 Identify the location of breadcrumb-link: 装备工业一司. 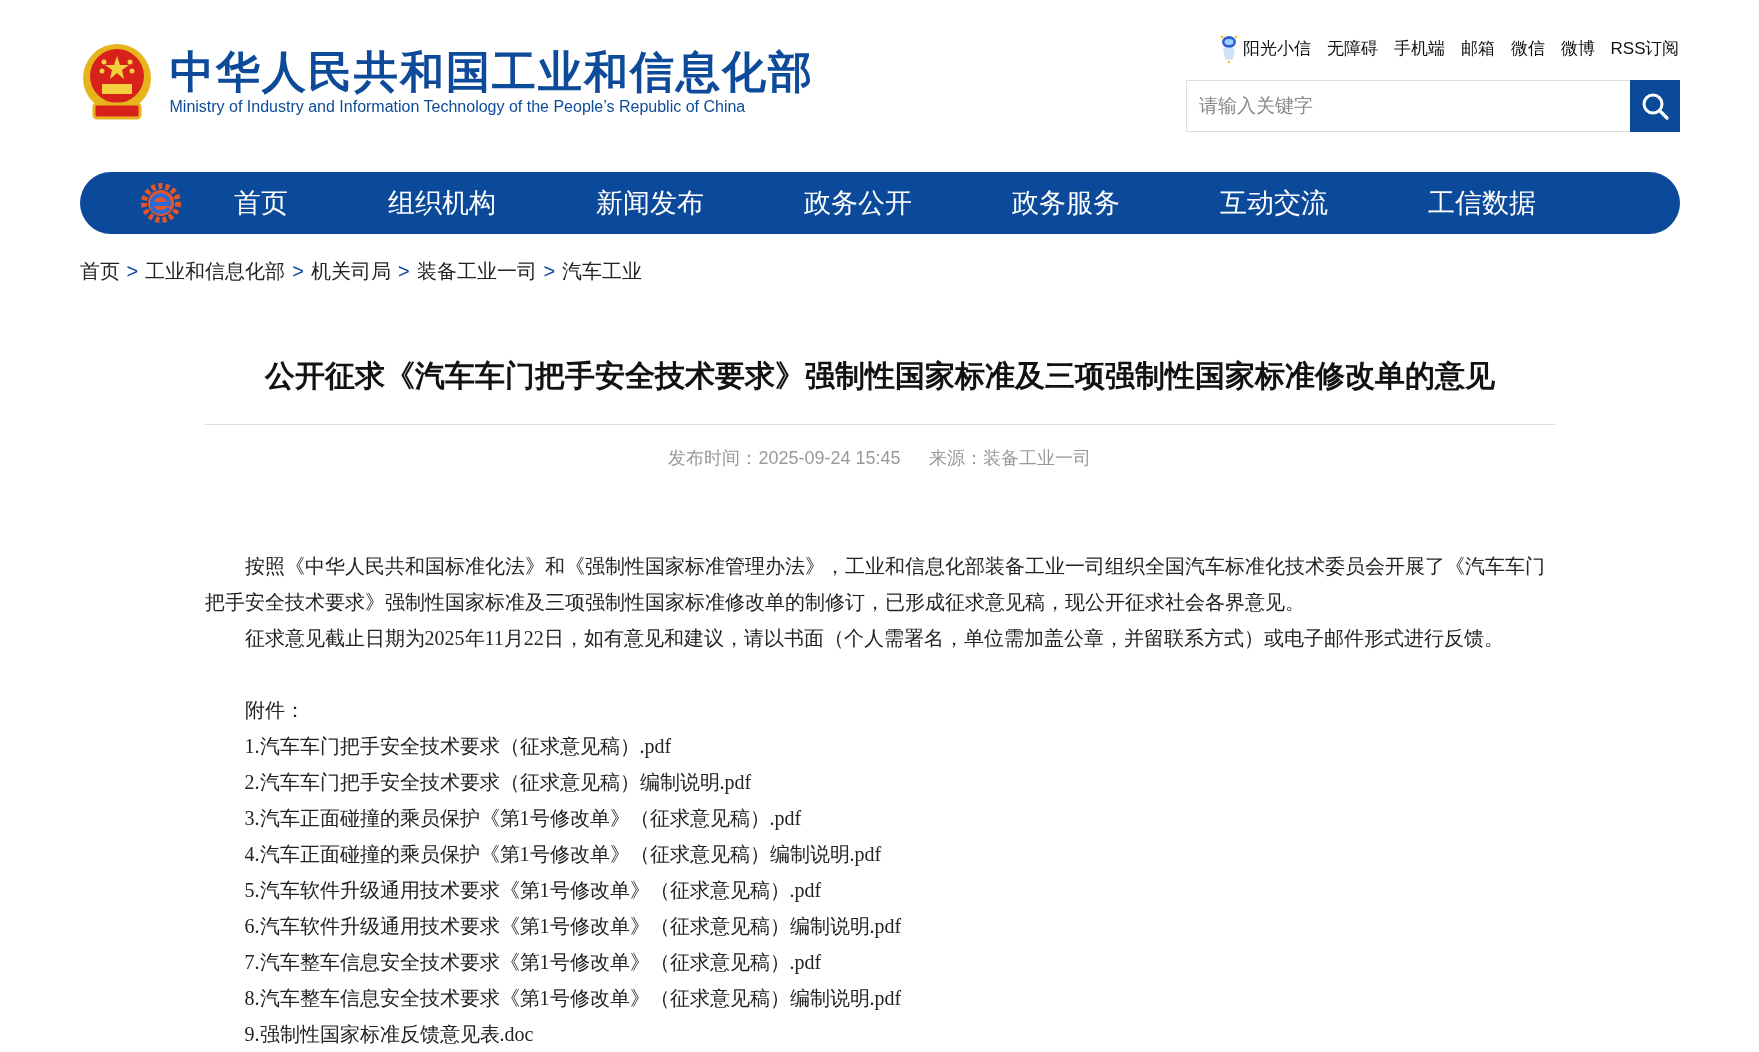
(476, 271).